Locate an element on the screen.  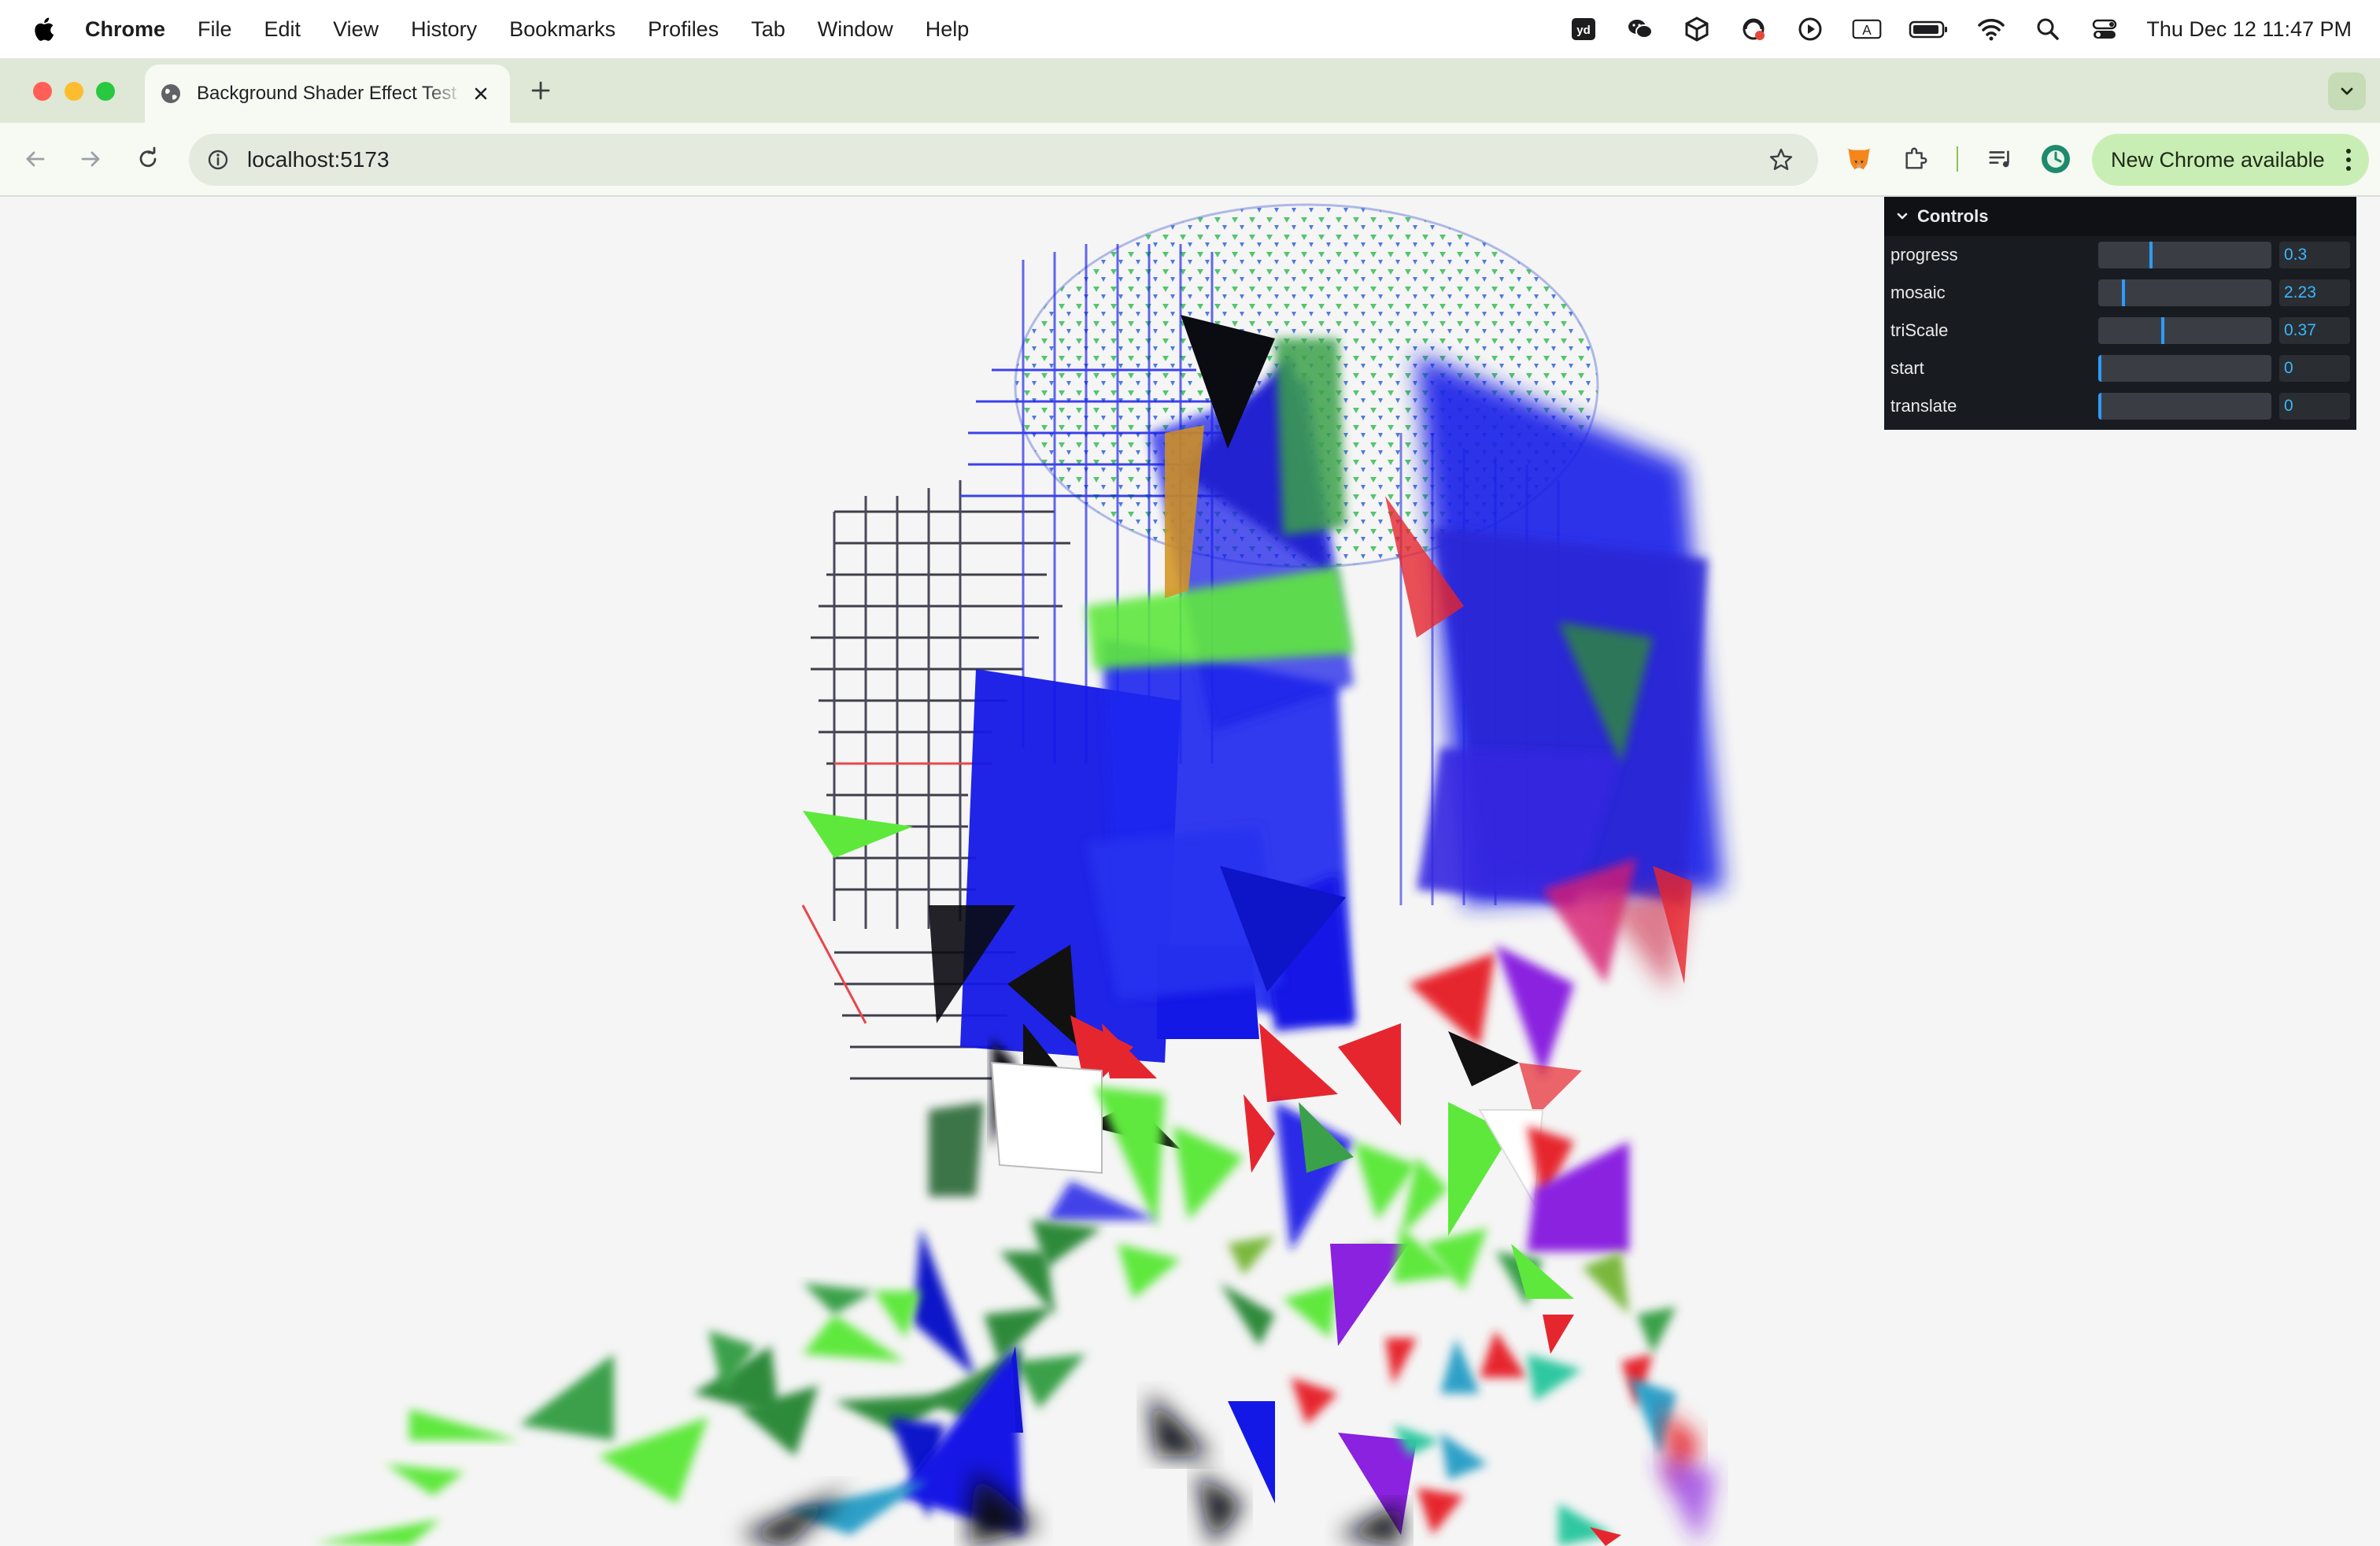
spotlight-search-icon is located at coordinates (2048, 29).